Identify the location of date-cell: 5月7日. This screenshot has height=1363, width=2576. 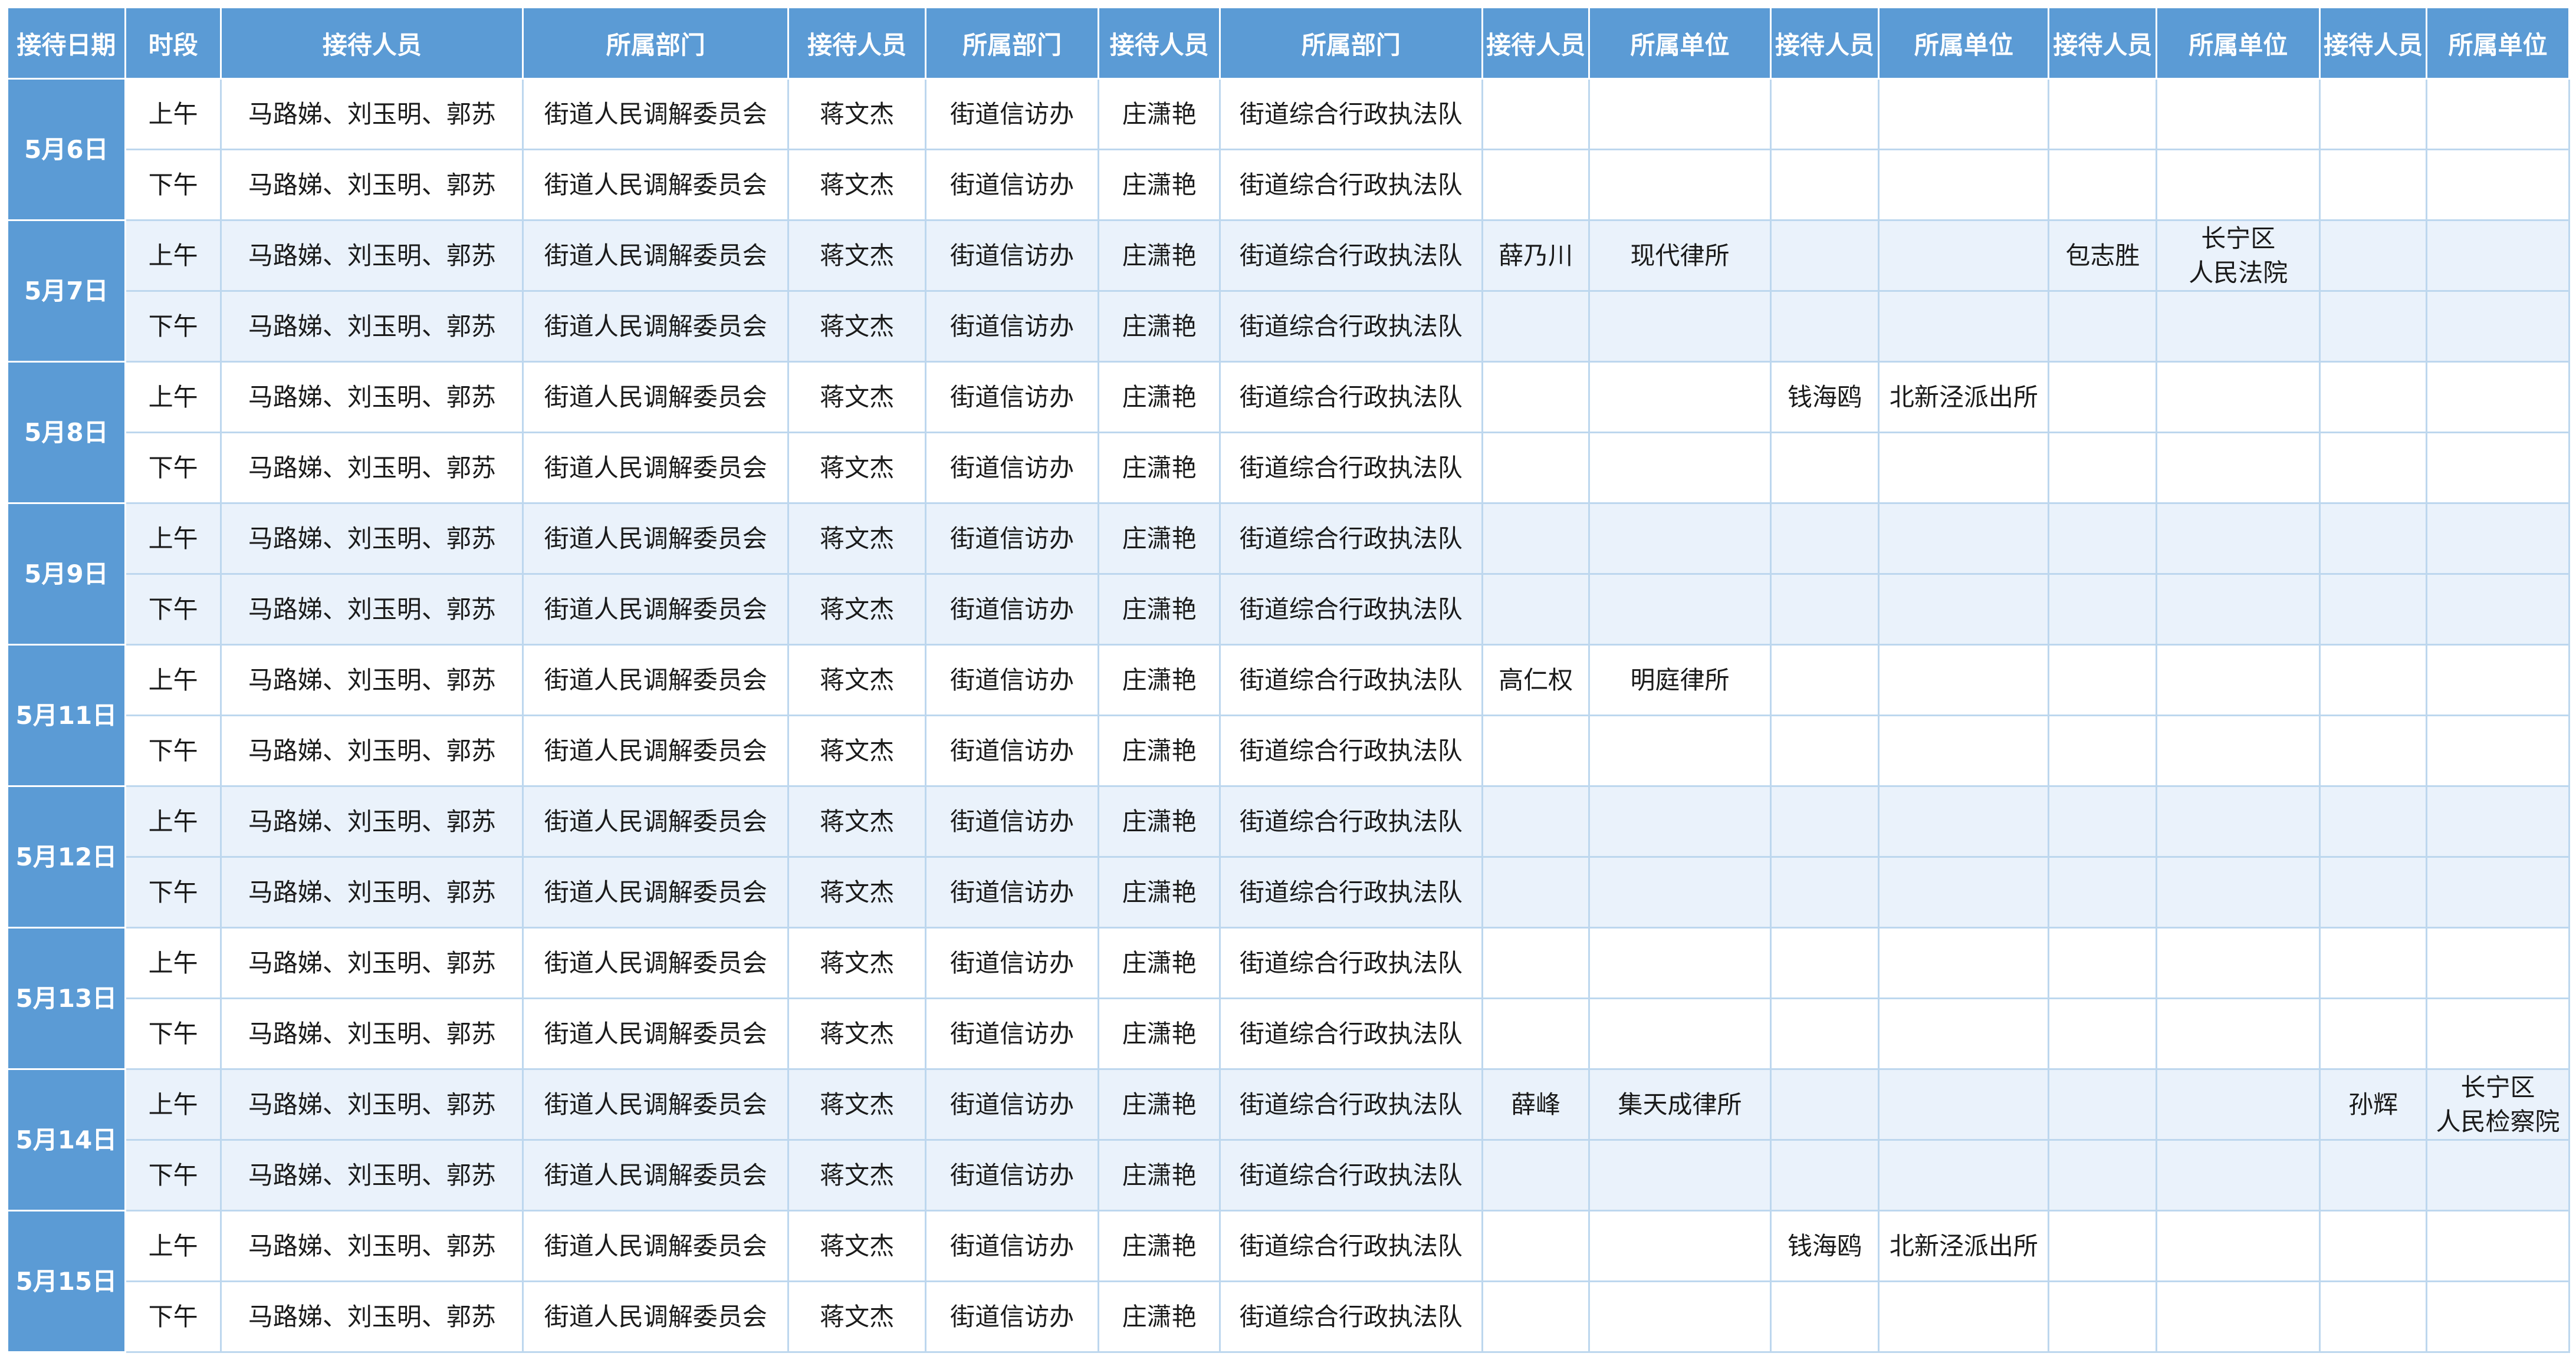
(66, 291).